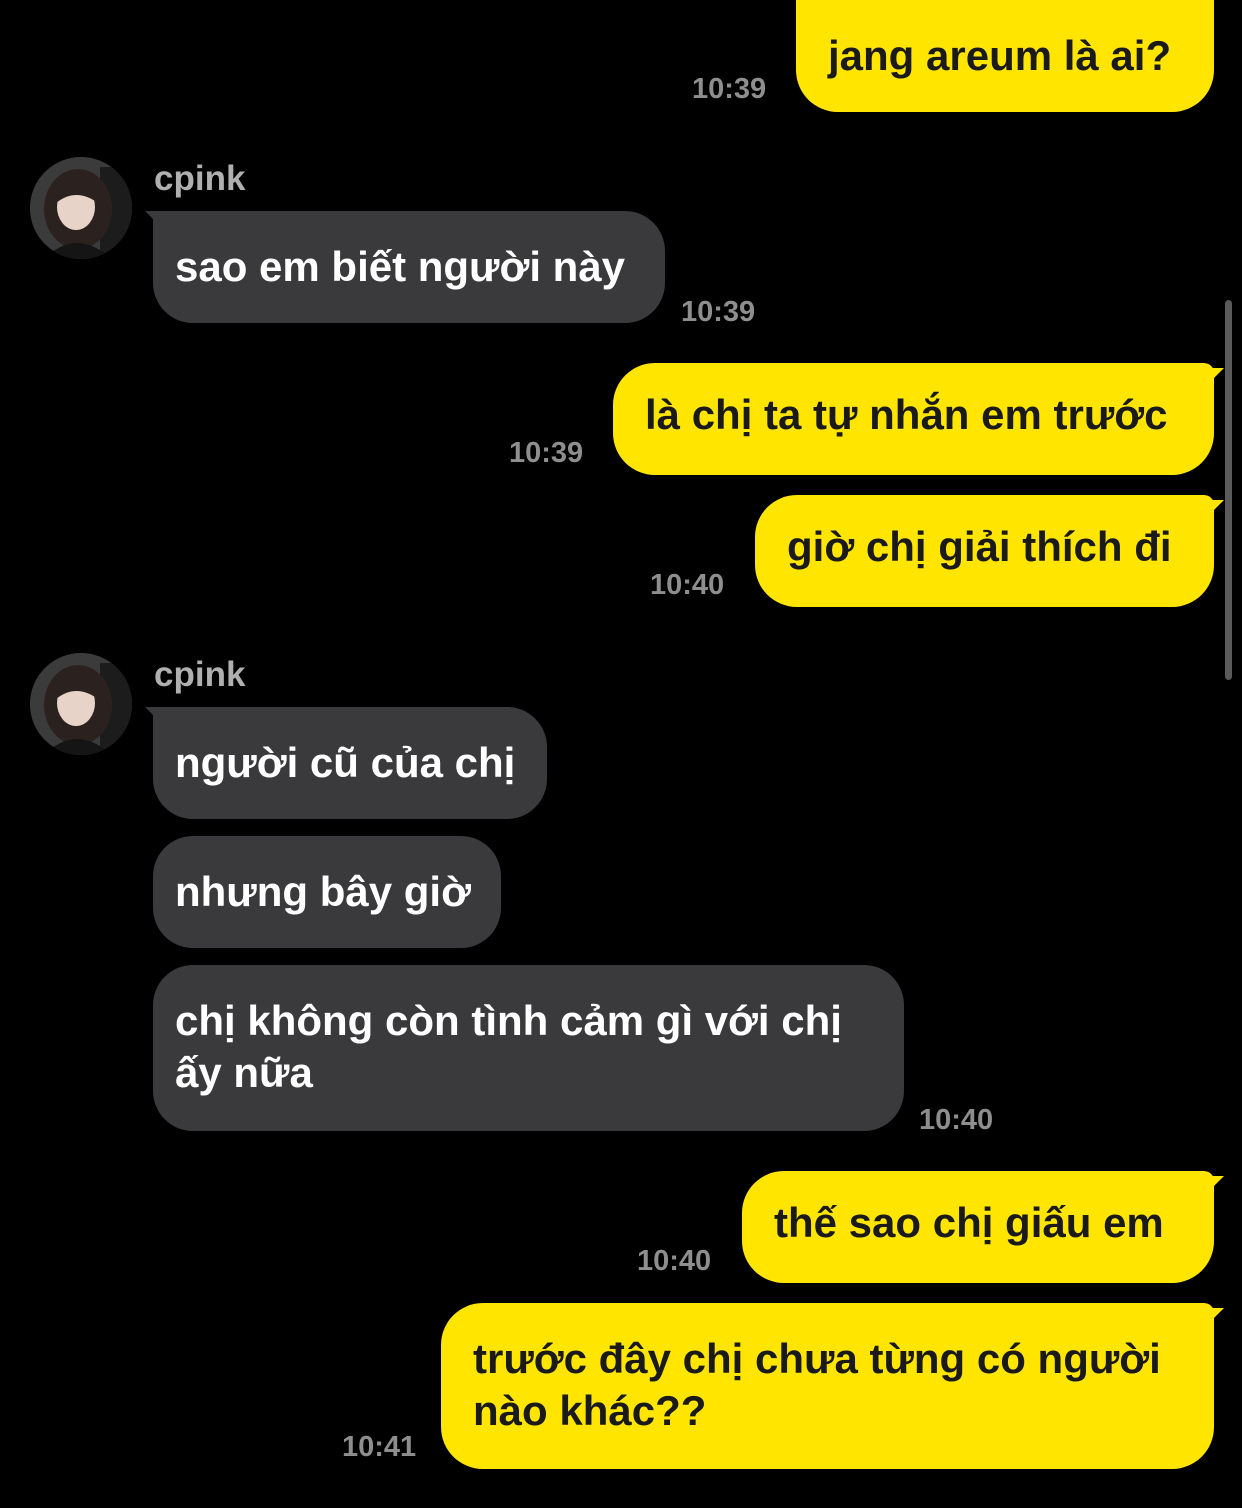 Image resolution: width=1242 pixels, height=1508 pixels. I want to click on message-timestamp: 10:41, so click(379, 1447).